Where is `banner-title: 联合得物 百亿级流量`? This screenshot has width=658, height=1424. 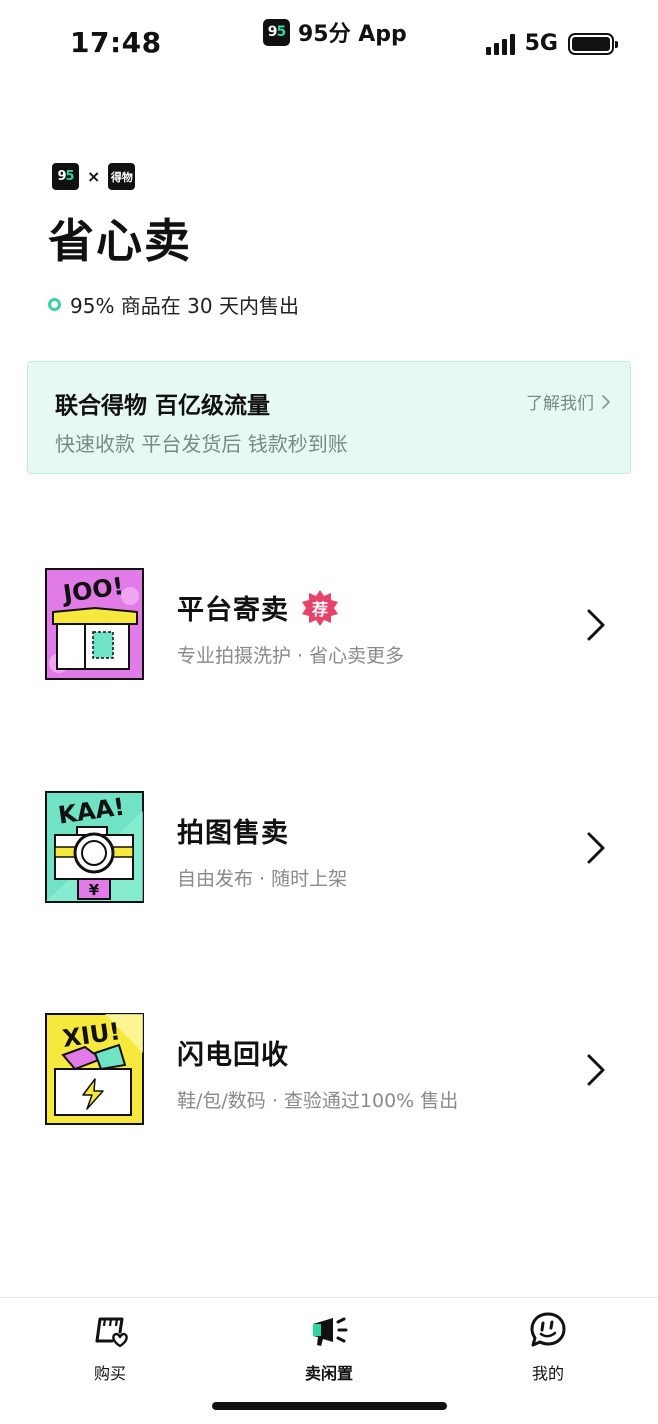
banner-title: 联合得物 百亿级流量 is located at coordinates (163, 406).